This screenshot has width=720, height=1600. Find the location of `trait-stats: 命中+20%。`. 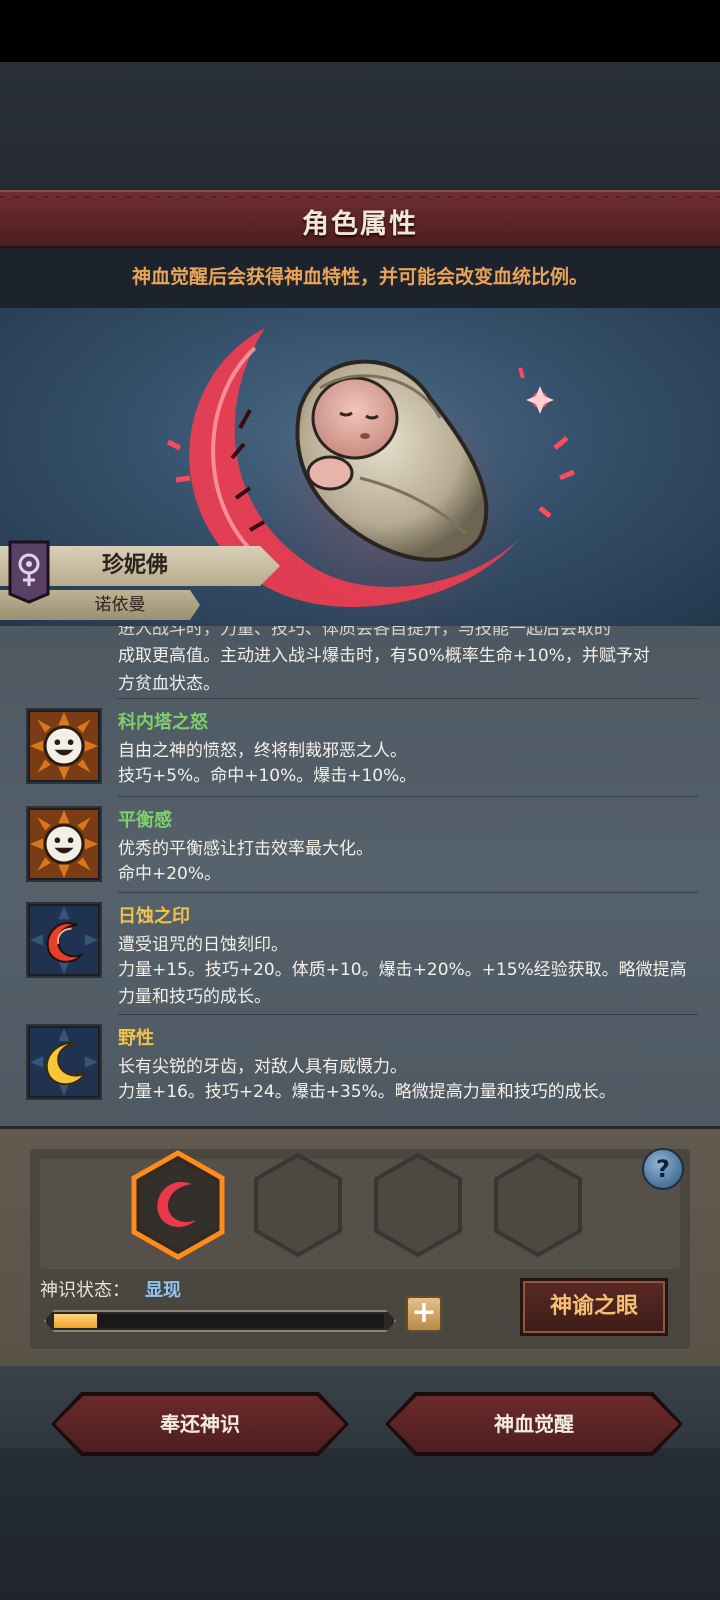

trait-stats: 命中+20%。 is located at coordinates (170, 874).